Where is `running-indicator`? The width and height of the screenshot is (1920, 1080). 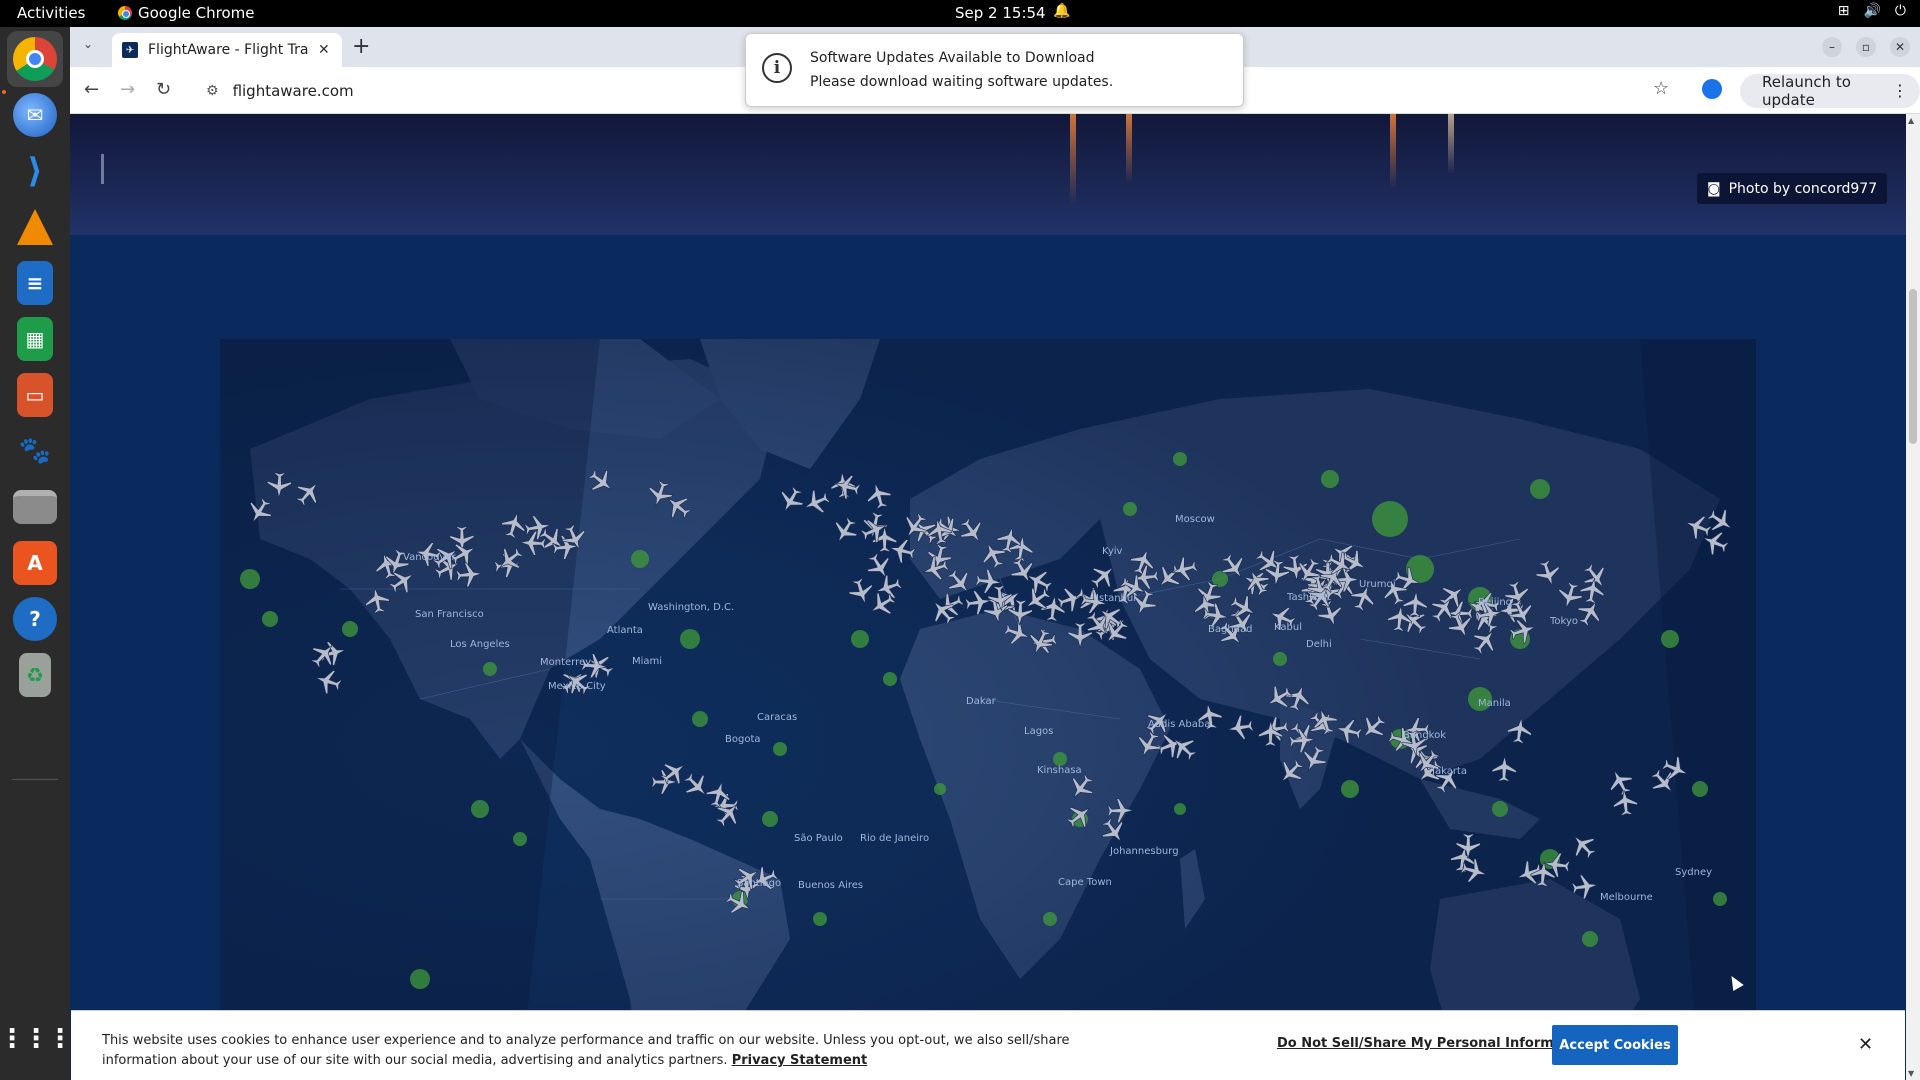 running-indicator is located at coordinates (4, 92).